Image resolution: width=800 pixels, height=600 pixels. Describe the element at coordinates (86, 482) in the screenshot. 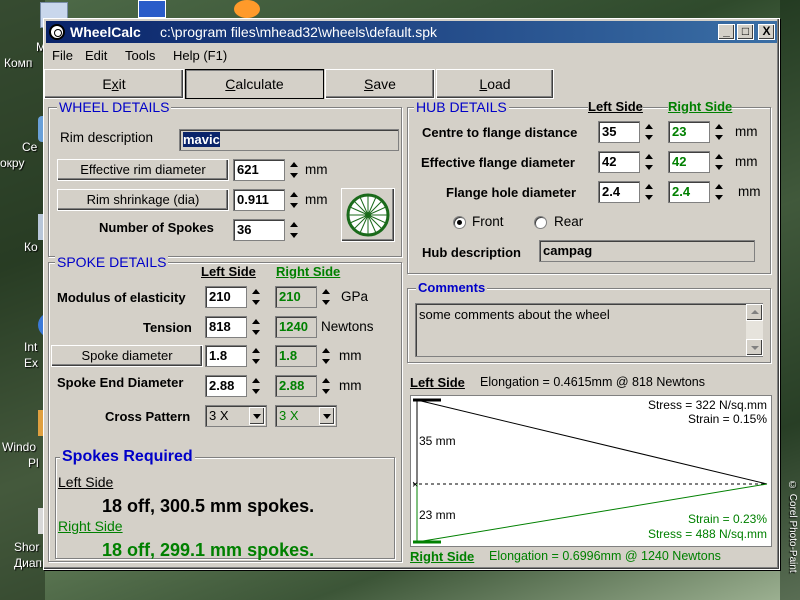

I see `required-left-side: Left Side` at that location.